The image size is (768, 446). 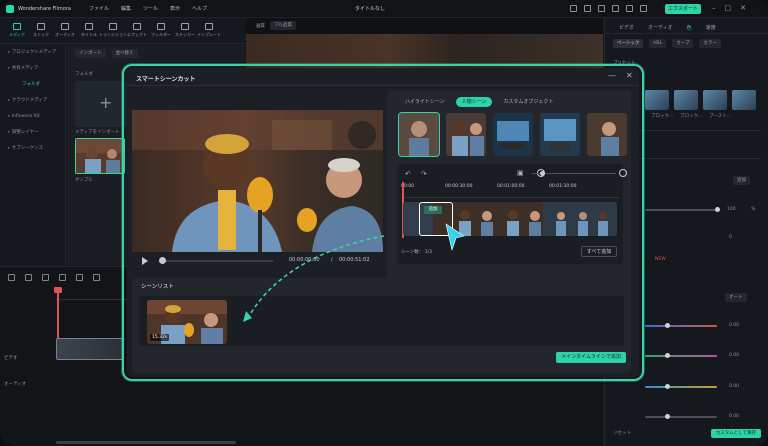 What do you see at coordinates (316, 277) in the screenshot?
I see `dashed-arrow-line` at bounding box center [316, 277].